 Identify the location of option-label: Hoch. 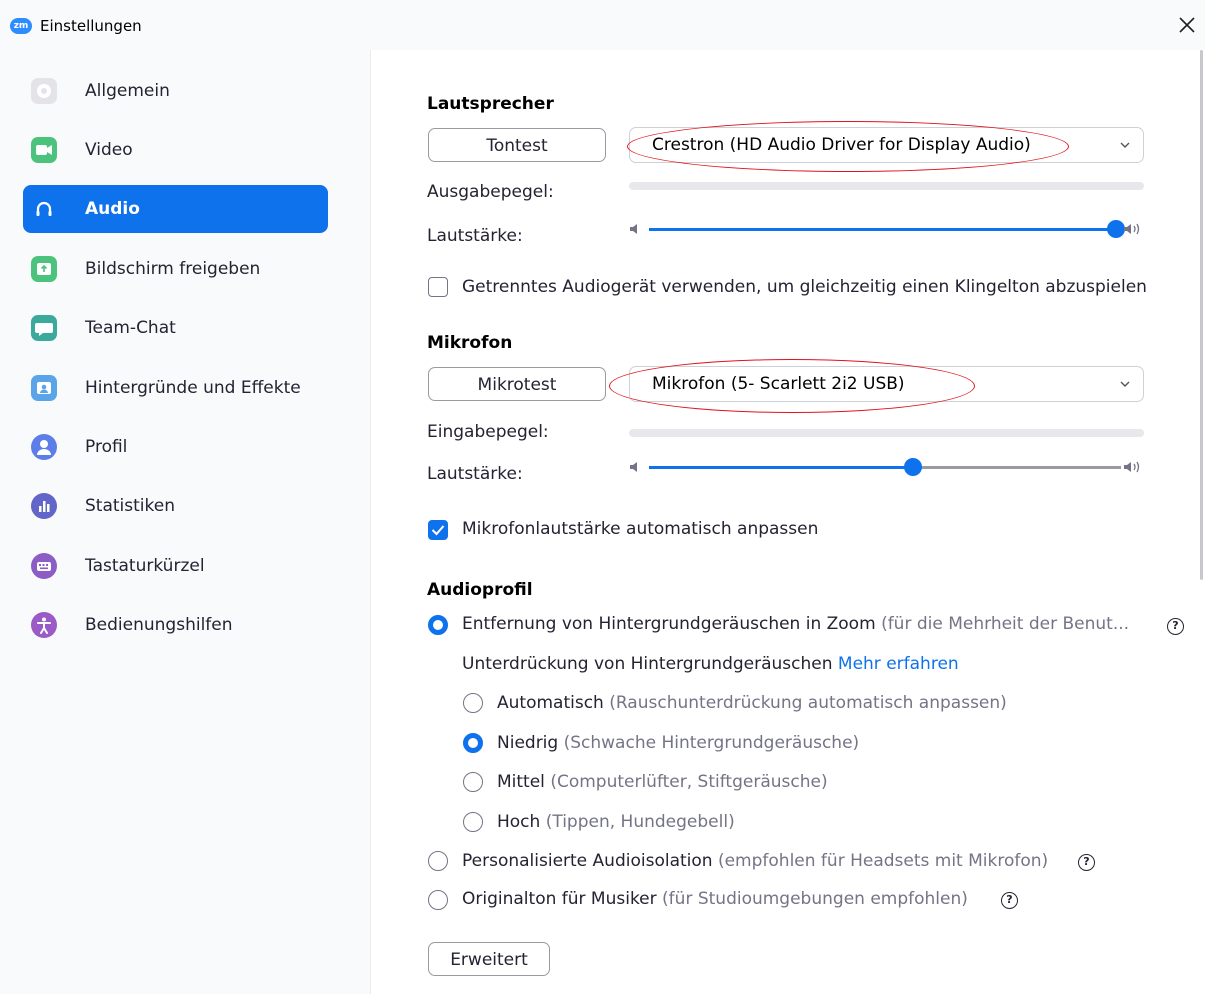
(519, 822).